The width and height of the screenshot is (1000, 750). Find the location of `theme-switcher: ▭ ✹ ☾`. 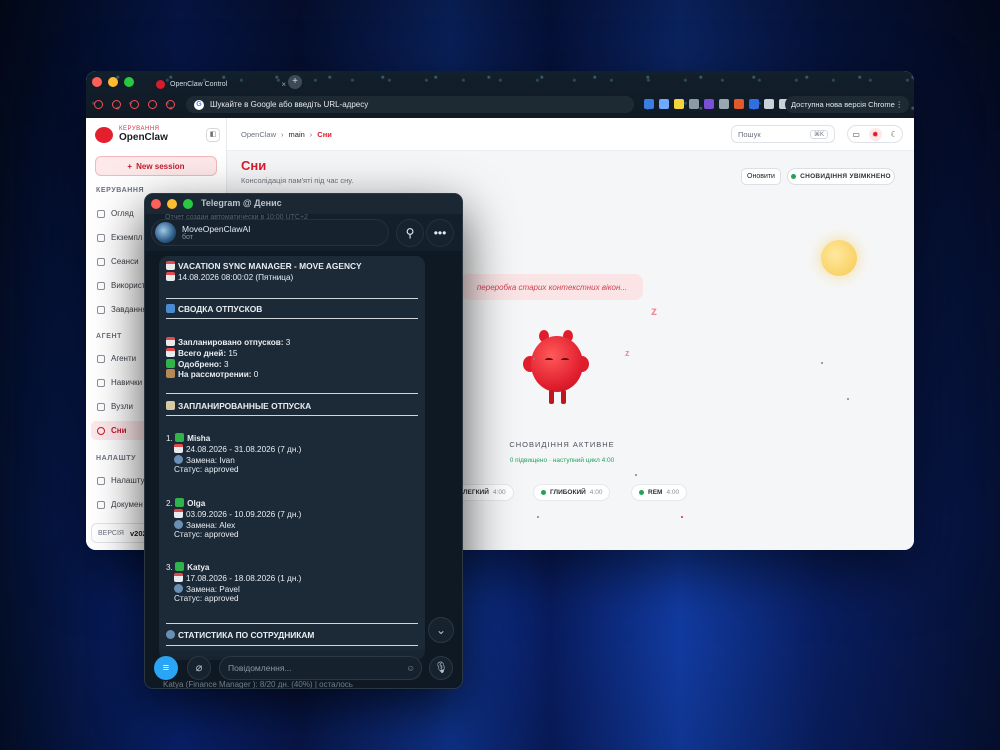

theme-switcher: ▭ ✹ ☾ is located at coordinates (875, 134).